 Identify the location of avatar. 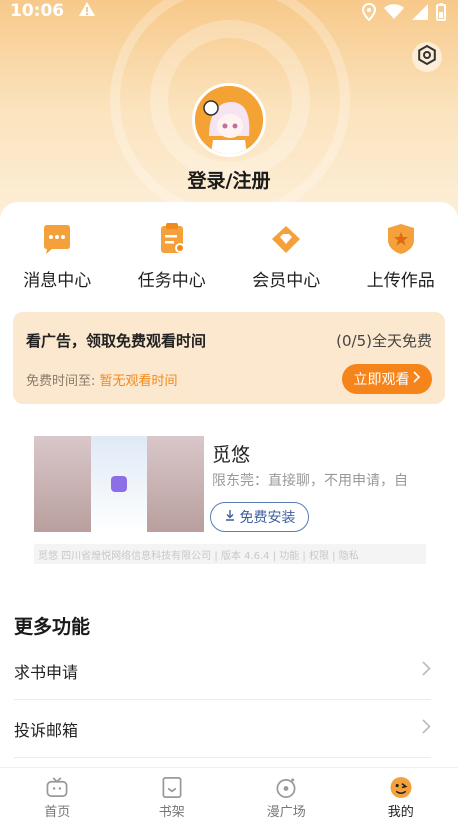
(229, 120).